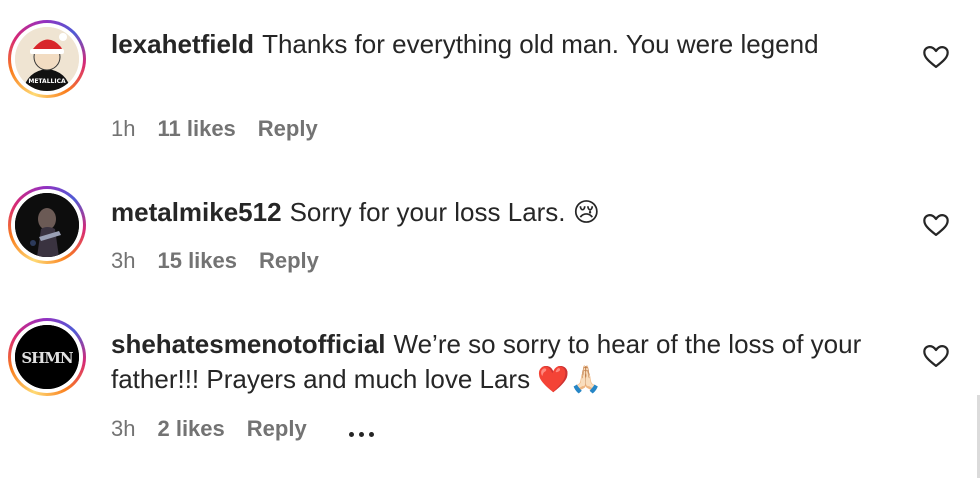  I want to click on comment-meta: 3h 15 likes Reply, so click(226, 261).